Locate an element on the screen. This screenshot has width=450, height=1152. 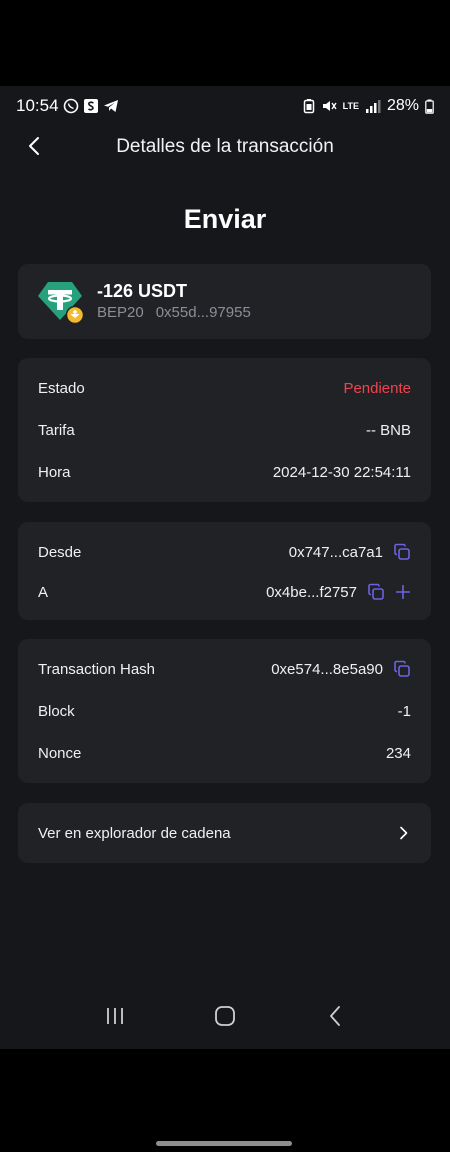
token-subtitle: BEP20 0x55d...97955 is located at coordinates (174, 312).